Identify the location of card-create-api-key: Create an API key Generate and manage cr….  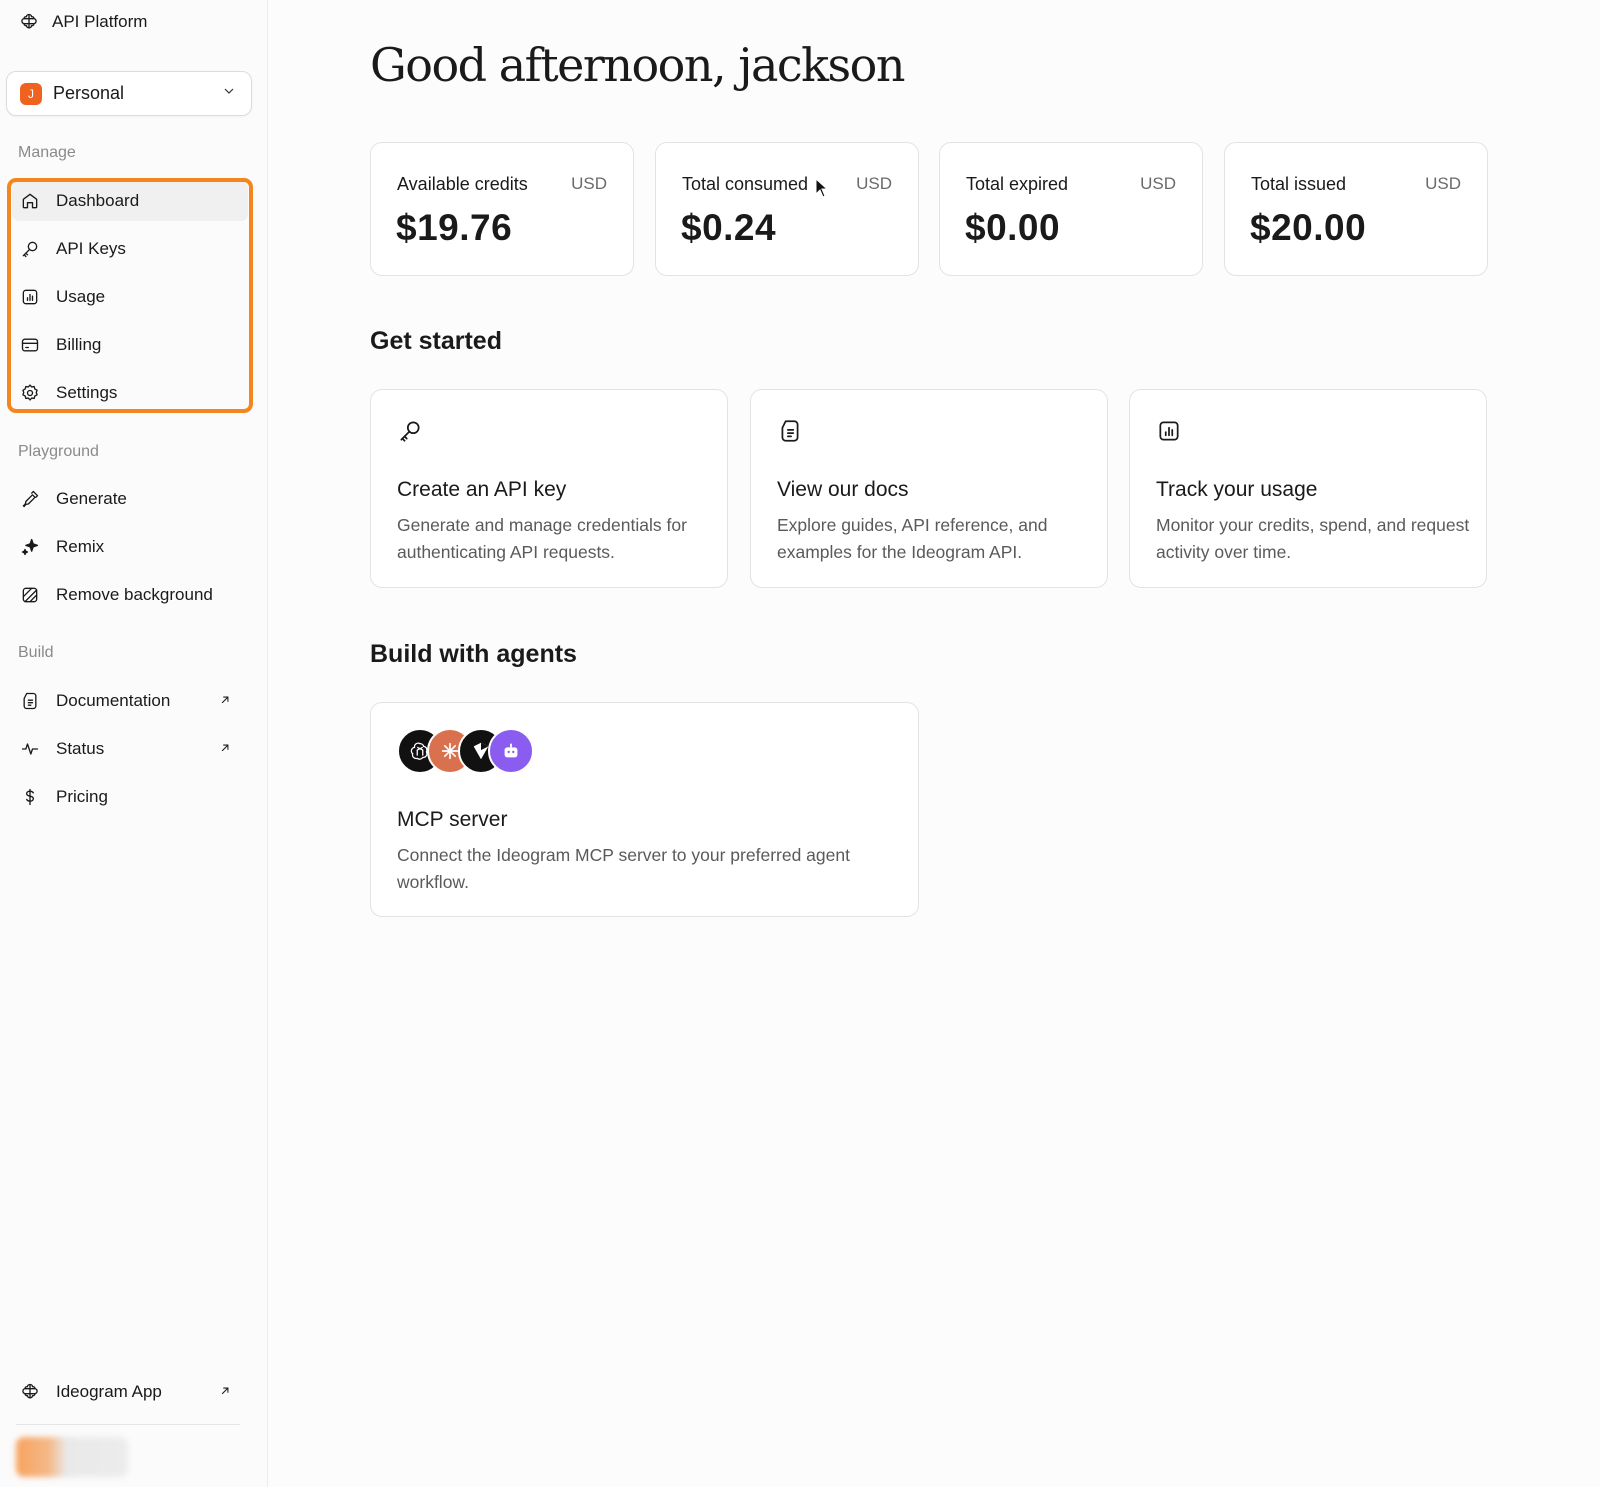
(549, 488).